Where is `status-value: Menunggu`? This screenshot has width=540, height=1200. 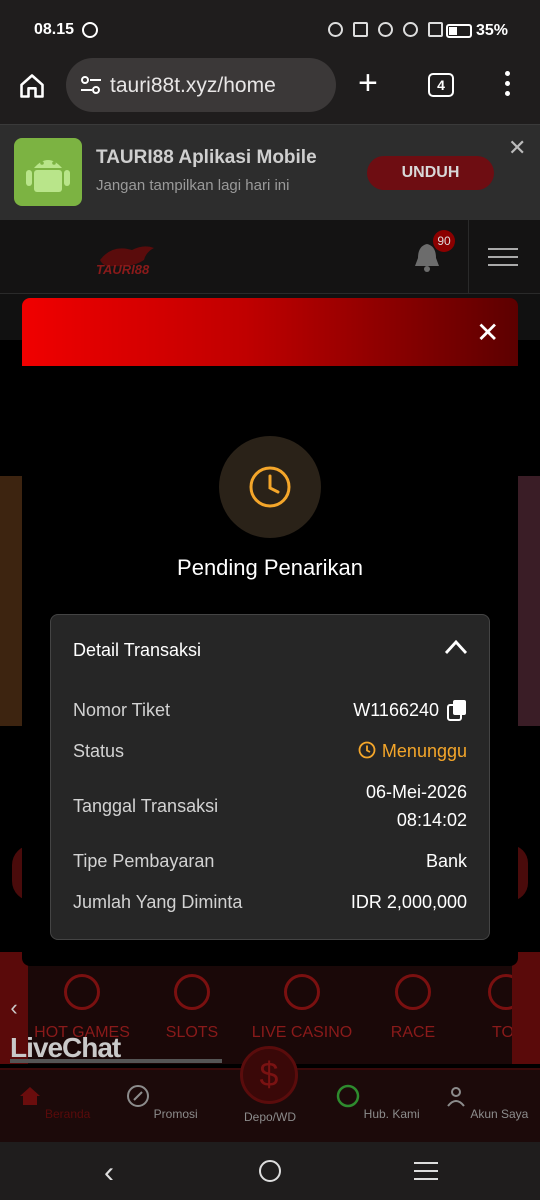
status-value: Menunggu is located at coordinates (412, 751).